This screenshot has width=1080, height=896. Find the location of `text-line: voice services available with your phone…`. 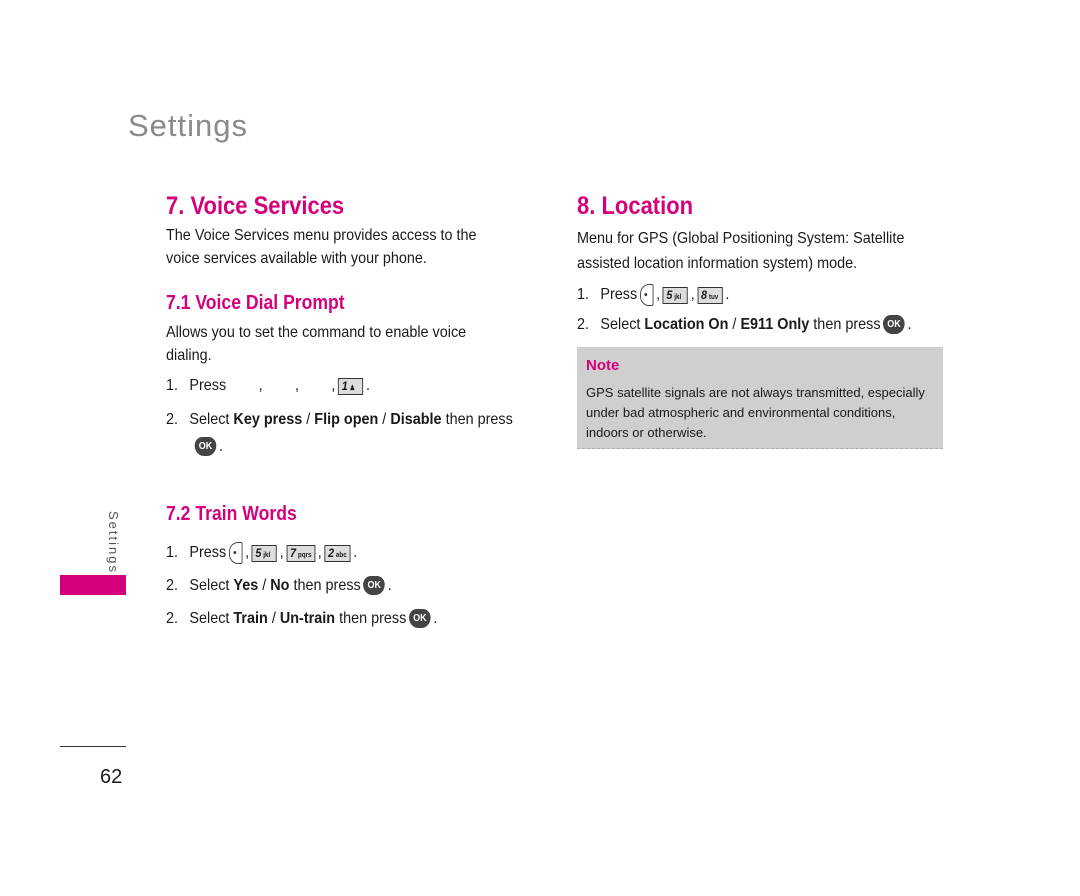

text-line: voice services available with your phone… is located at coordinates (296, 258).